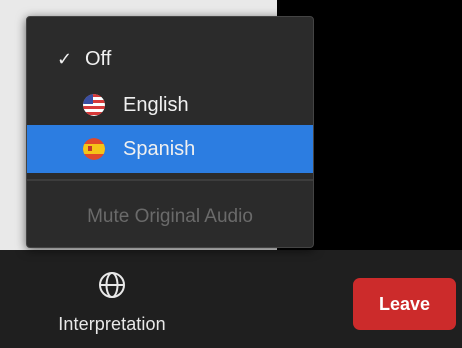 This screenshot has width=462, height=348. I want to click on checkmark-icon: ✓, so click(65, 58).